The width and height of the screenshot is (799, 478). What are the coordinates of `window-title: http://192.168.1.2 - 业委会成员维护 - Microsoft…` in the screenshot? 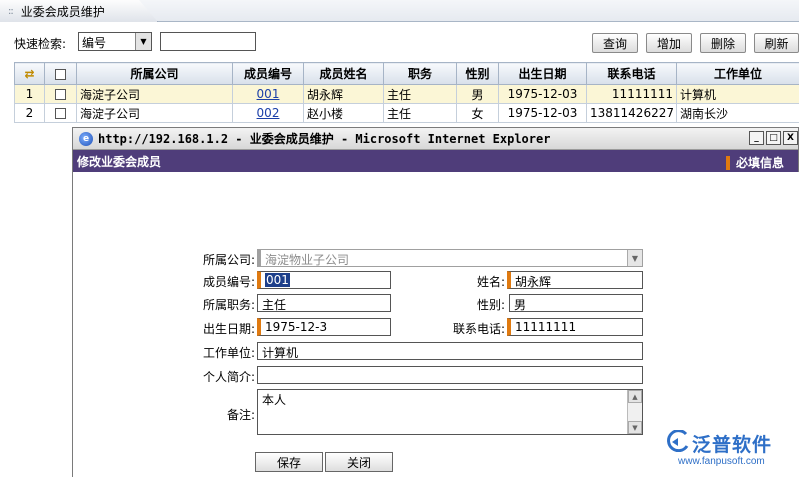 It's located at (324, 138).